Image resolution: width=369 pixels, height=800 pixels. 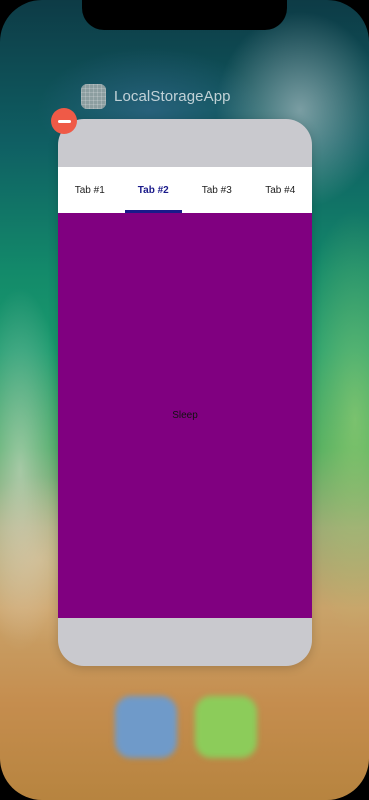 I want to click on device-notch, so click(x=184, y=15).